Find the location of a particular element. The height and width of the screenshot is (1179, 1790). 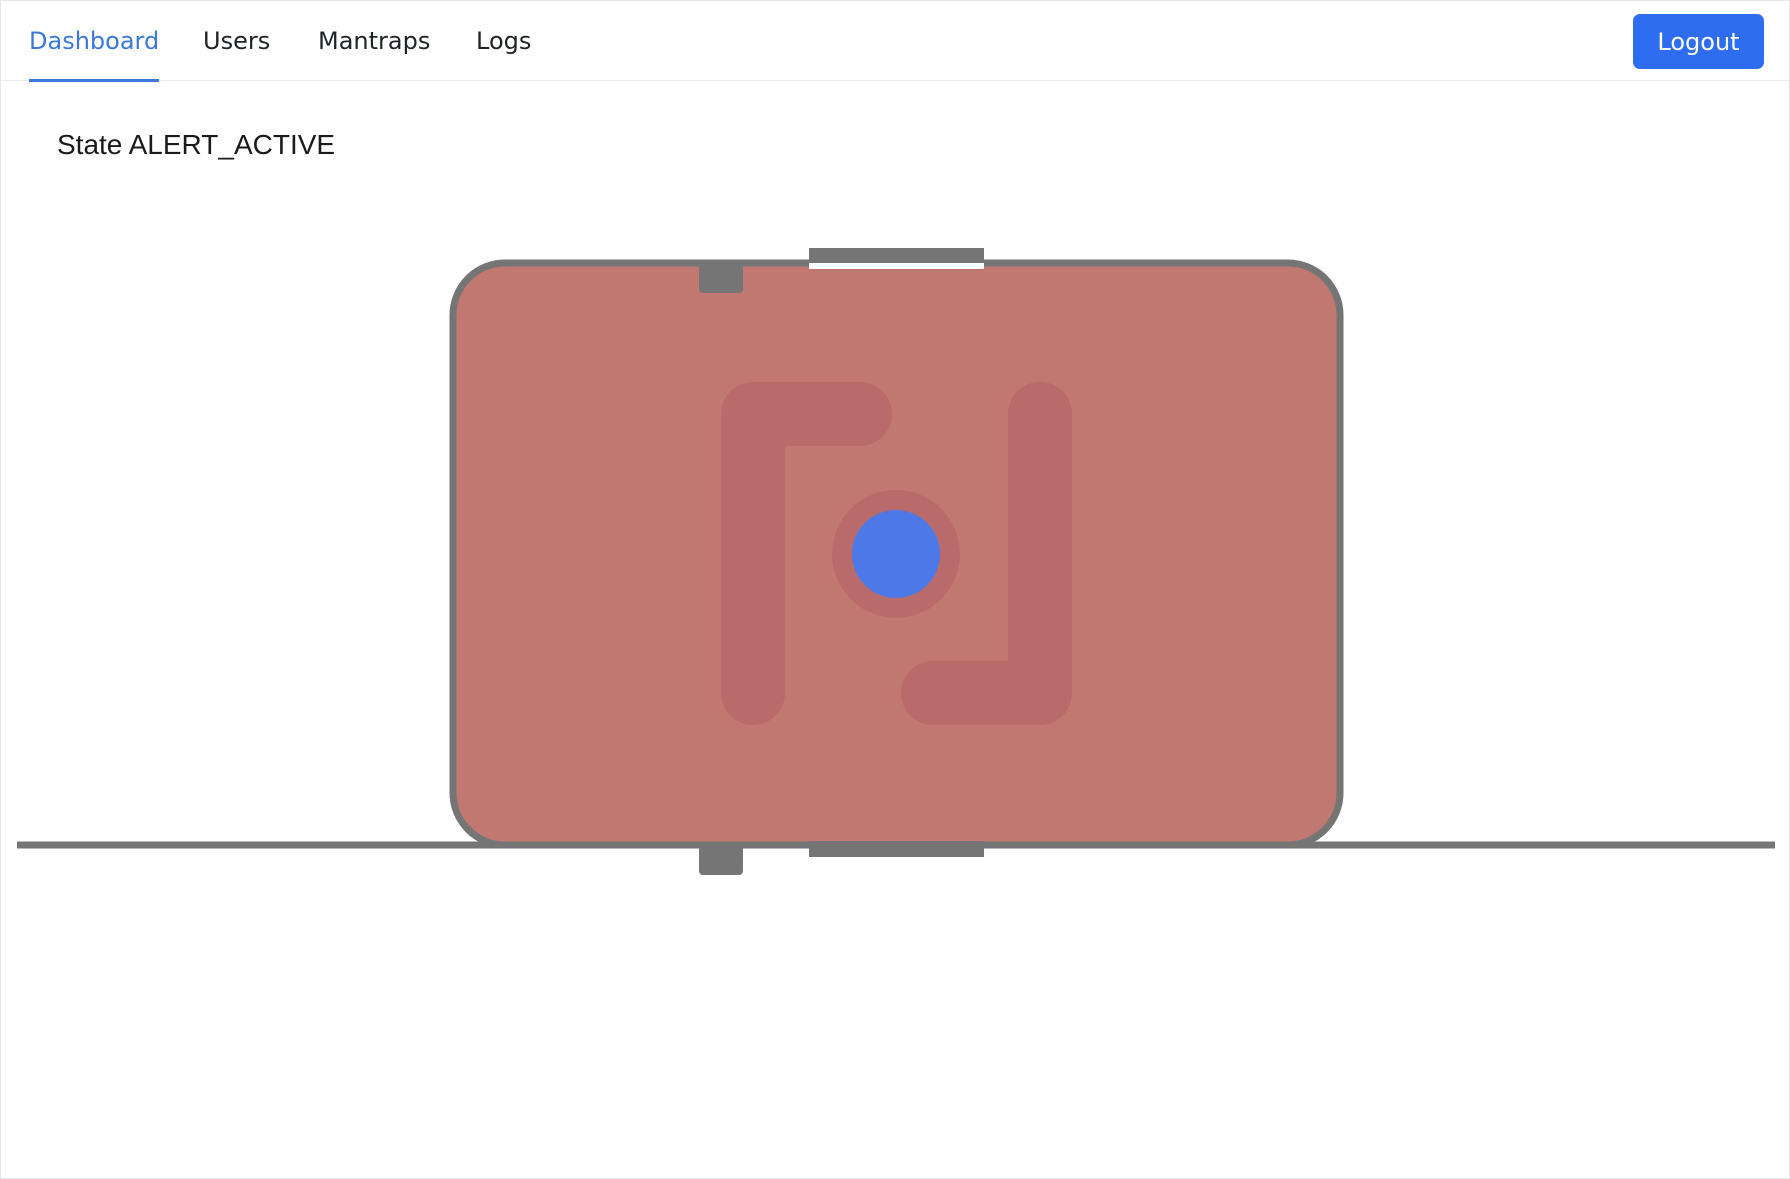

bottom-door is located at coordinates (896, 849).